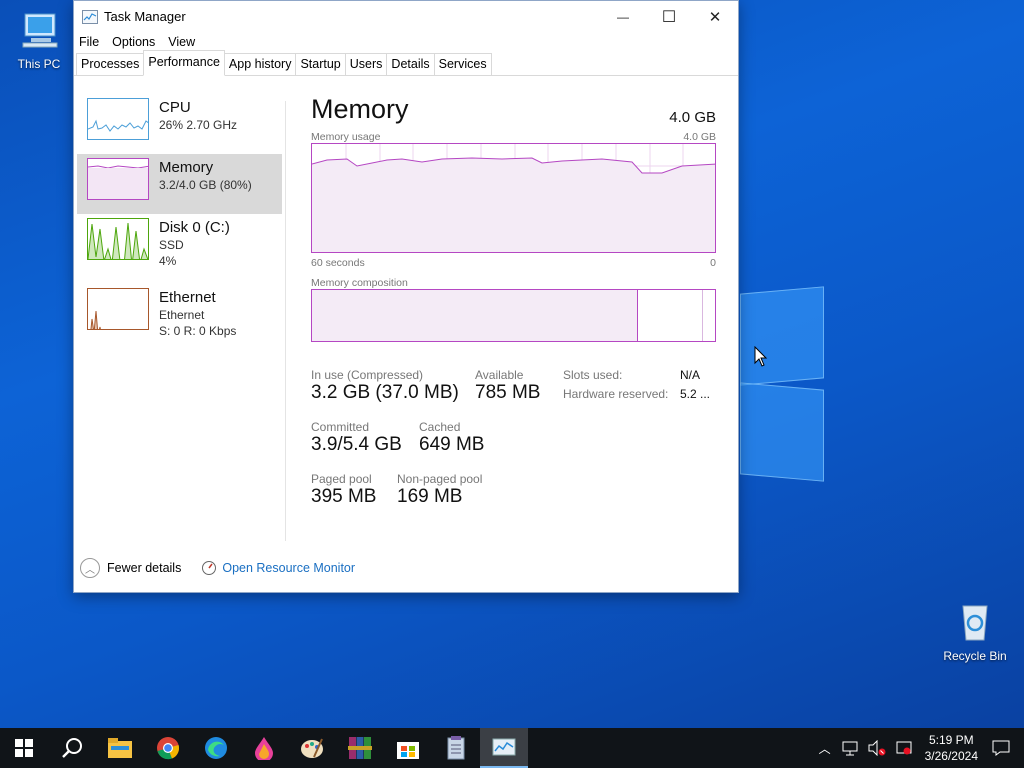 The height and width of the screenshot is (768, 1024). I want to click on windows-logo-wallpaper, so click(782, 384).